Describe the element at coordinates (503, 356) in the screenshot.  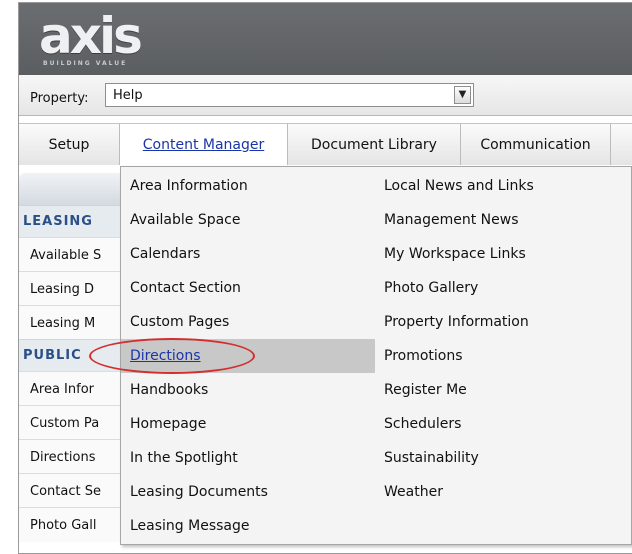
I see `menu-item-promotions: Promotions` at that location.